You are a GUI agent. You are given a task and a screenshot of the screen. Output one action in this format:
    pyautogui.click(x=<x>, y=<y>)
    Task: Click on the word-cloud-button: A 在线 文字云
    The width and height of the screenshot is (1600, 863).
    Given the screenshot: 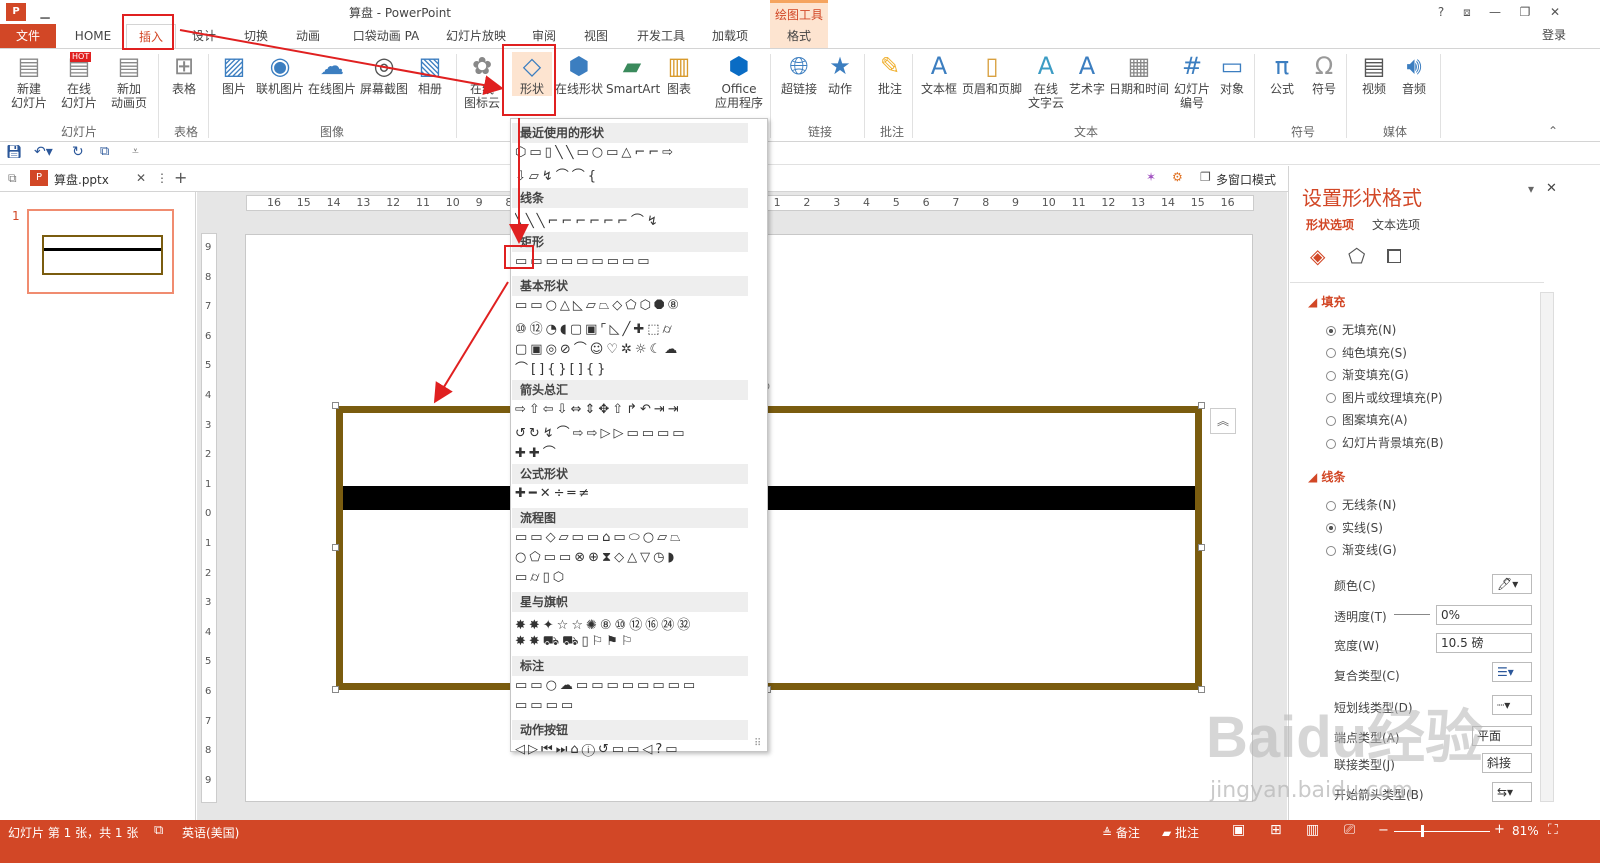 What is the action you would take?
    pyautogui.click(x=1046, y=81)
    